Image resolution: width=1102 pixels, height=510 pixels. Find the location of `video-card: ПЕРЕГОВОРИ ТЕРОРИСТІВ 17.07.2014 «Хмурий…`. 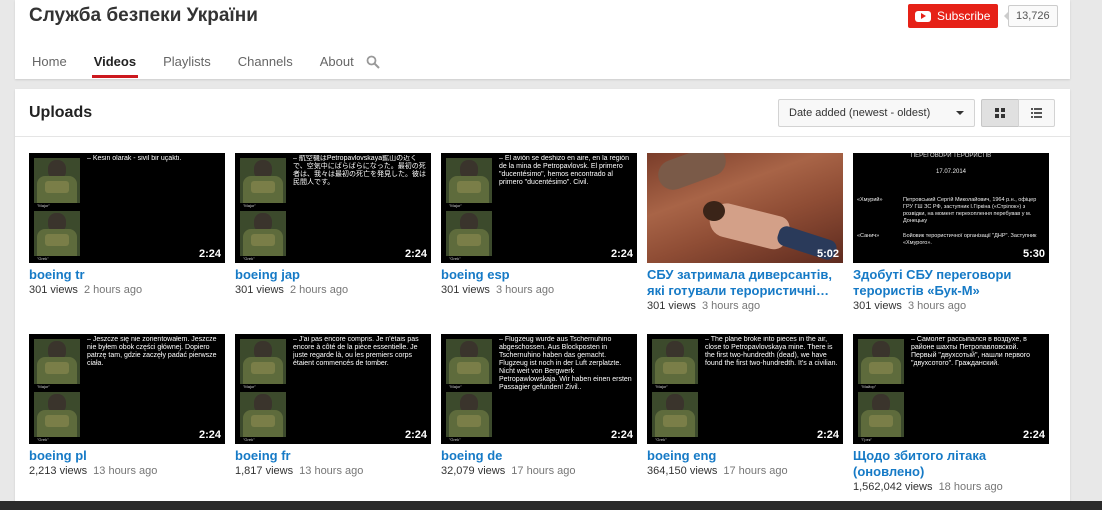

video-card: ПЕРЕГОВОРИ ТЕРОРИСТІВ 17.07.2014 «Хмурий… is located at coordinates (951, 232).